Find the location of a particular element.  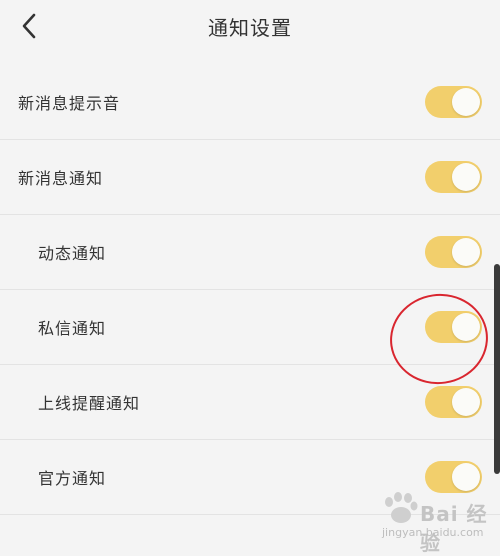

setting-label: 动态通知 is located at coordinates (72, 253).